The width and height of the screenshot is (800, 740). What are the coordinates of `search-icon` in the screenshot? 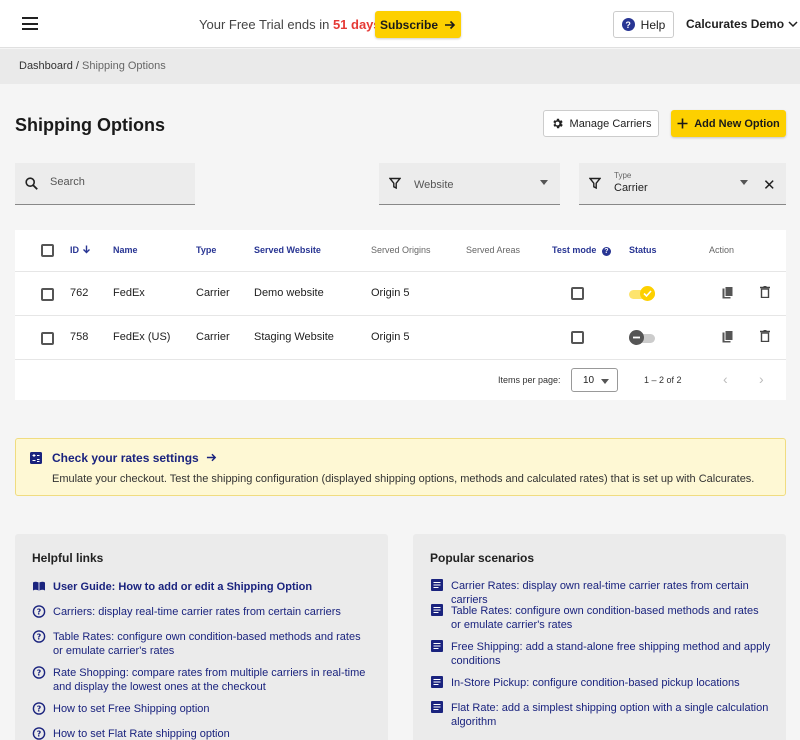 It's located at (31, 183).